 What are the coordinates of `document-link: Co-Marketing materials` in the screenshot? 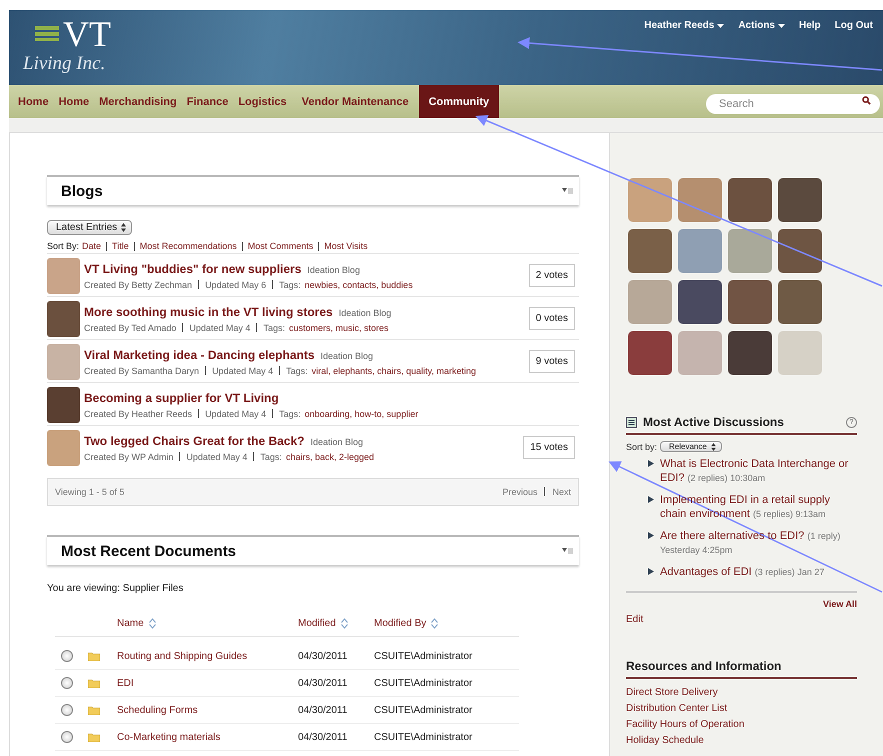 It's located at (207, 737).